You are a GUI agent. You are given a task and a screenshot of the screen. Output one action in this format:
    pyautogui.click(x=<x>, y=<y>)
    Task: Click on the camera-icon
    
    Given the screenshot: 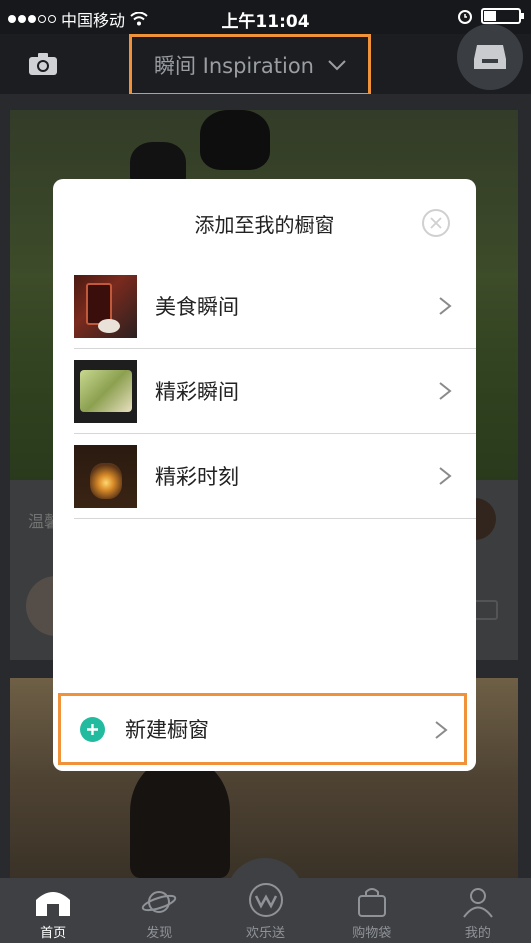 What is the action you would take?
    pyautogui.click(x=43, y=64)
    